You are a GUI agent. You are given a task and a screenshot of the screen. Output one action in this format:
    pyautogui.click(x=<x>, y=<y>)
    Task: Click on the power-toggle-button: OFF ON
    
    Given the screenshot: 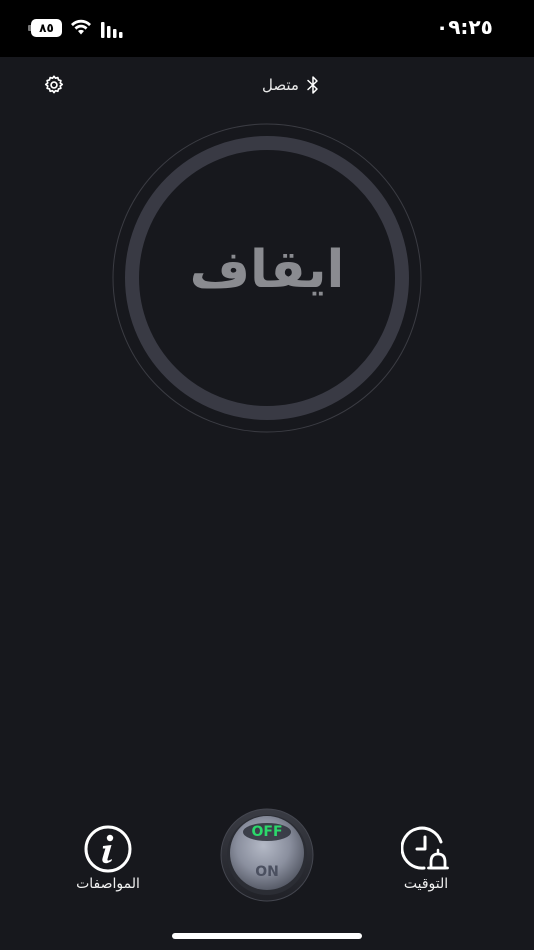 What is the action you would take?
    pyautogui.click(x=267, y=855)
    